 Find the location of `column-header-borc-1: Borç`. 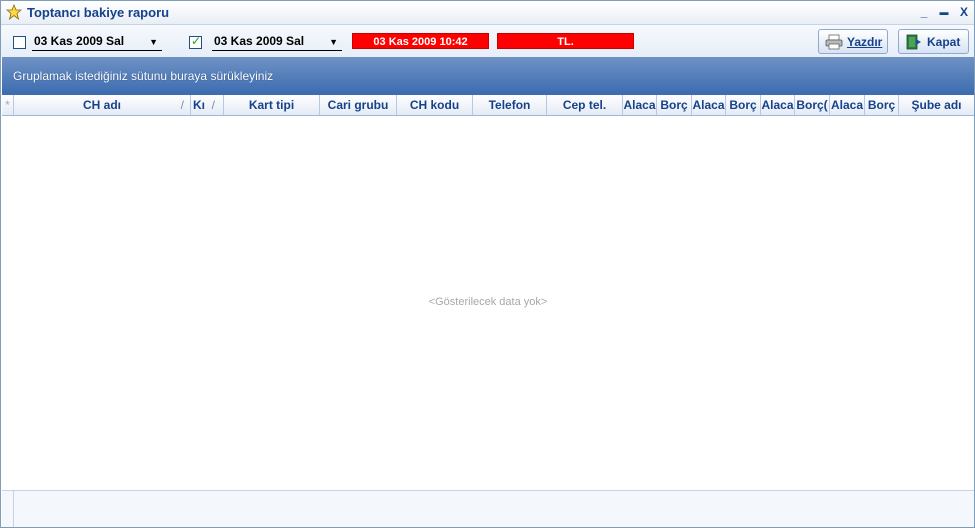

column-header-borc-1: Borç is located at coordinates (674, 105).